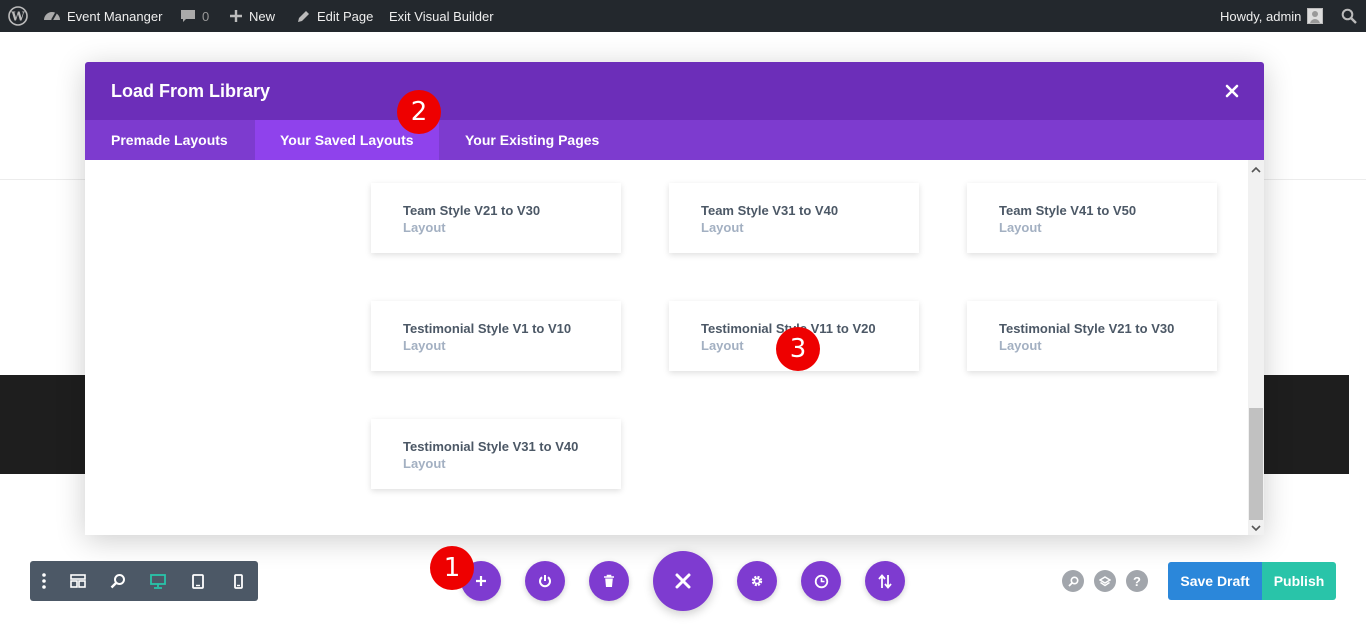 The image size is (1366, 626). What do you see at coordinates (1087, 328) in the screenshot?
I see `layout-title: Testimonial Style V21 to V30` at bounding box center [1087, 328].